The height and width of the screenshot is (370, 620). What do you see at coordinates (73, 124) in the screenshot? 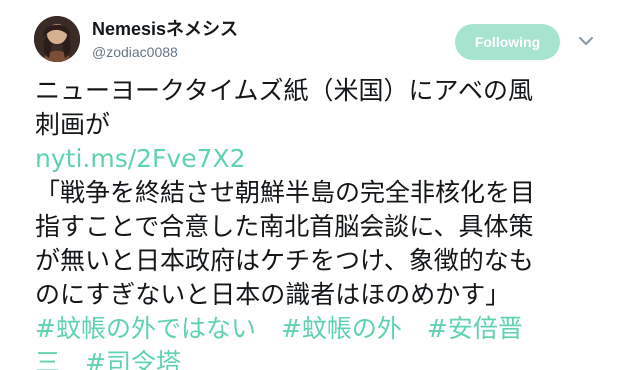
I see `tweet-text-line: 刺画が` at bounding box center [73, 124].